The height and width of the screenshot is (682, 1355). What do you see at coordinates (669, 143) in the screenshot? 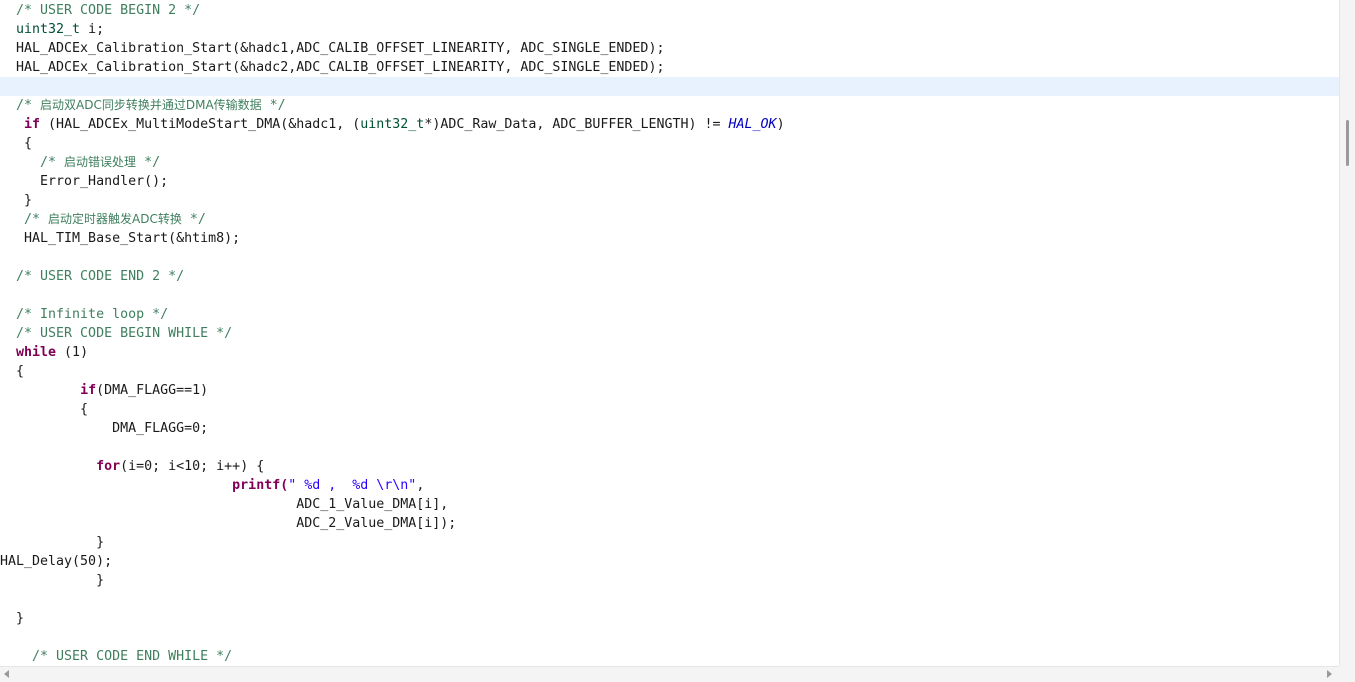
I see `code-line-8: {` at bounding box center [669, 143].